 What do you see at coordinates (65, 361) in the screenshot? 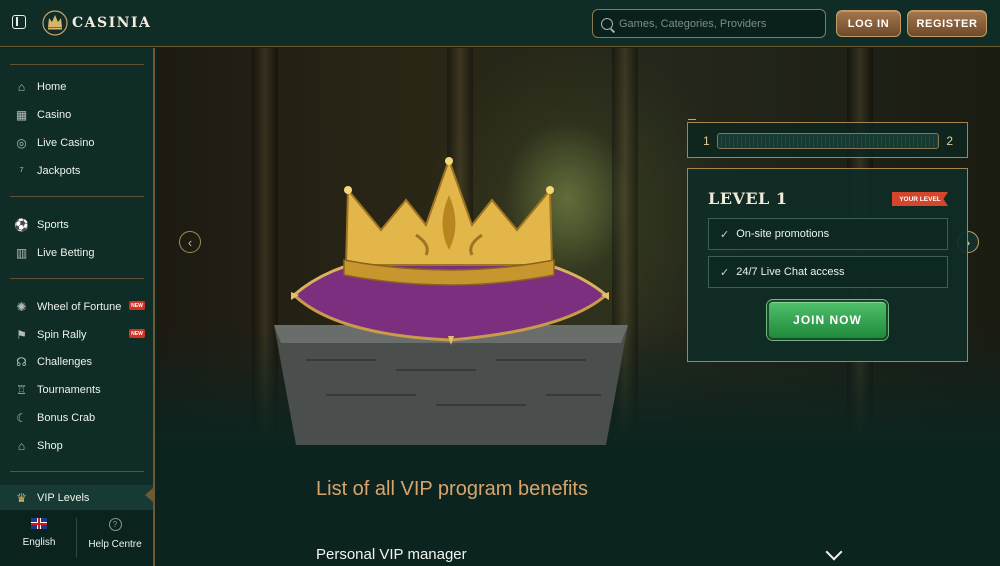
I see `sidebar-item-label: Challenges` at bounding box center [65, 361].